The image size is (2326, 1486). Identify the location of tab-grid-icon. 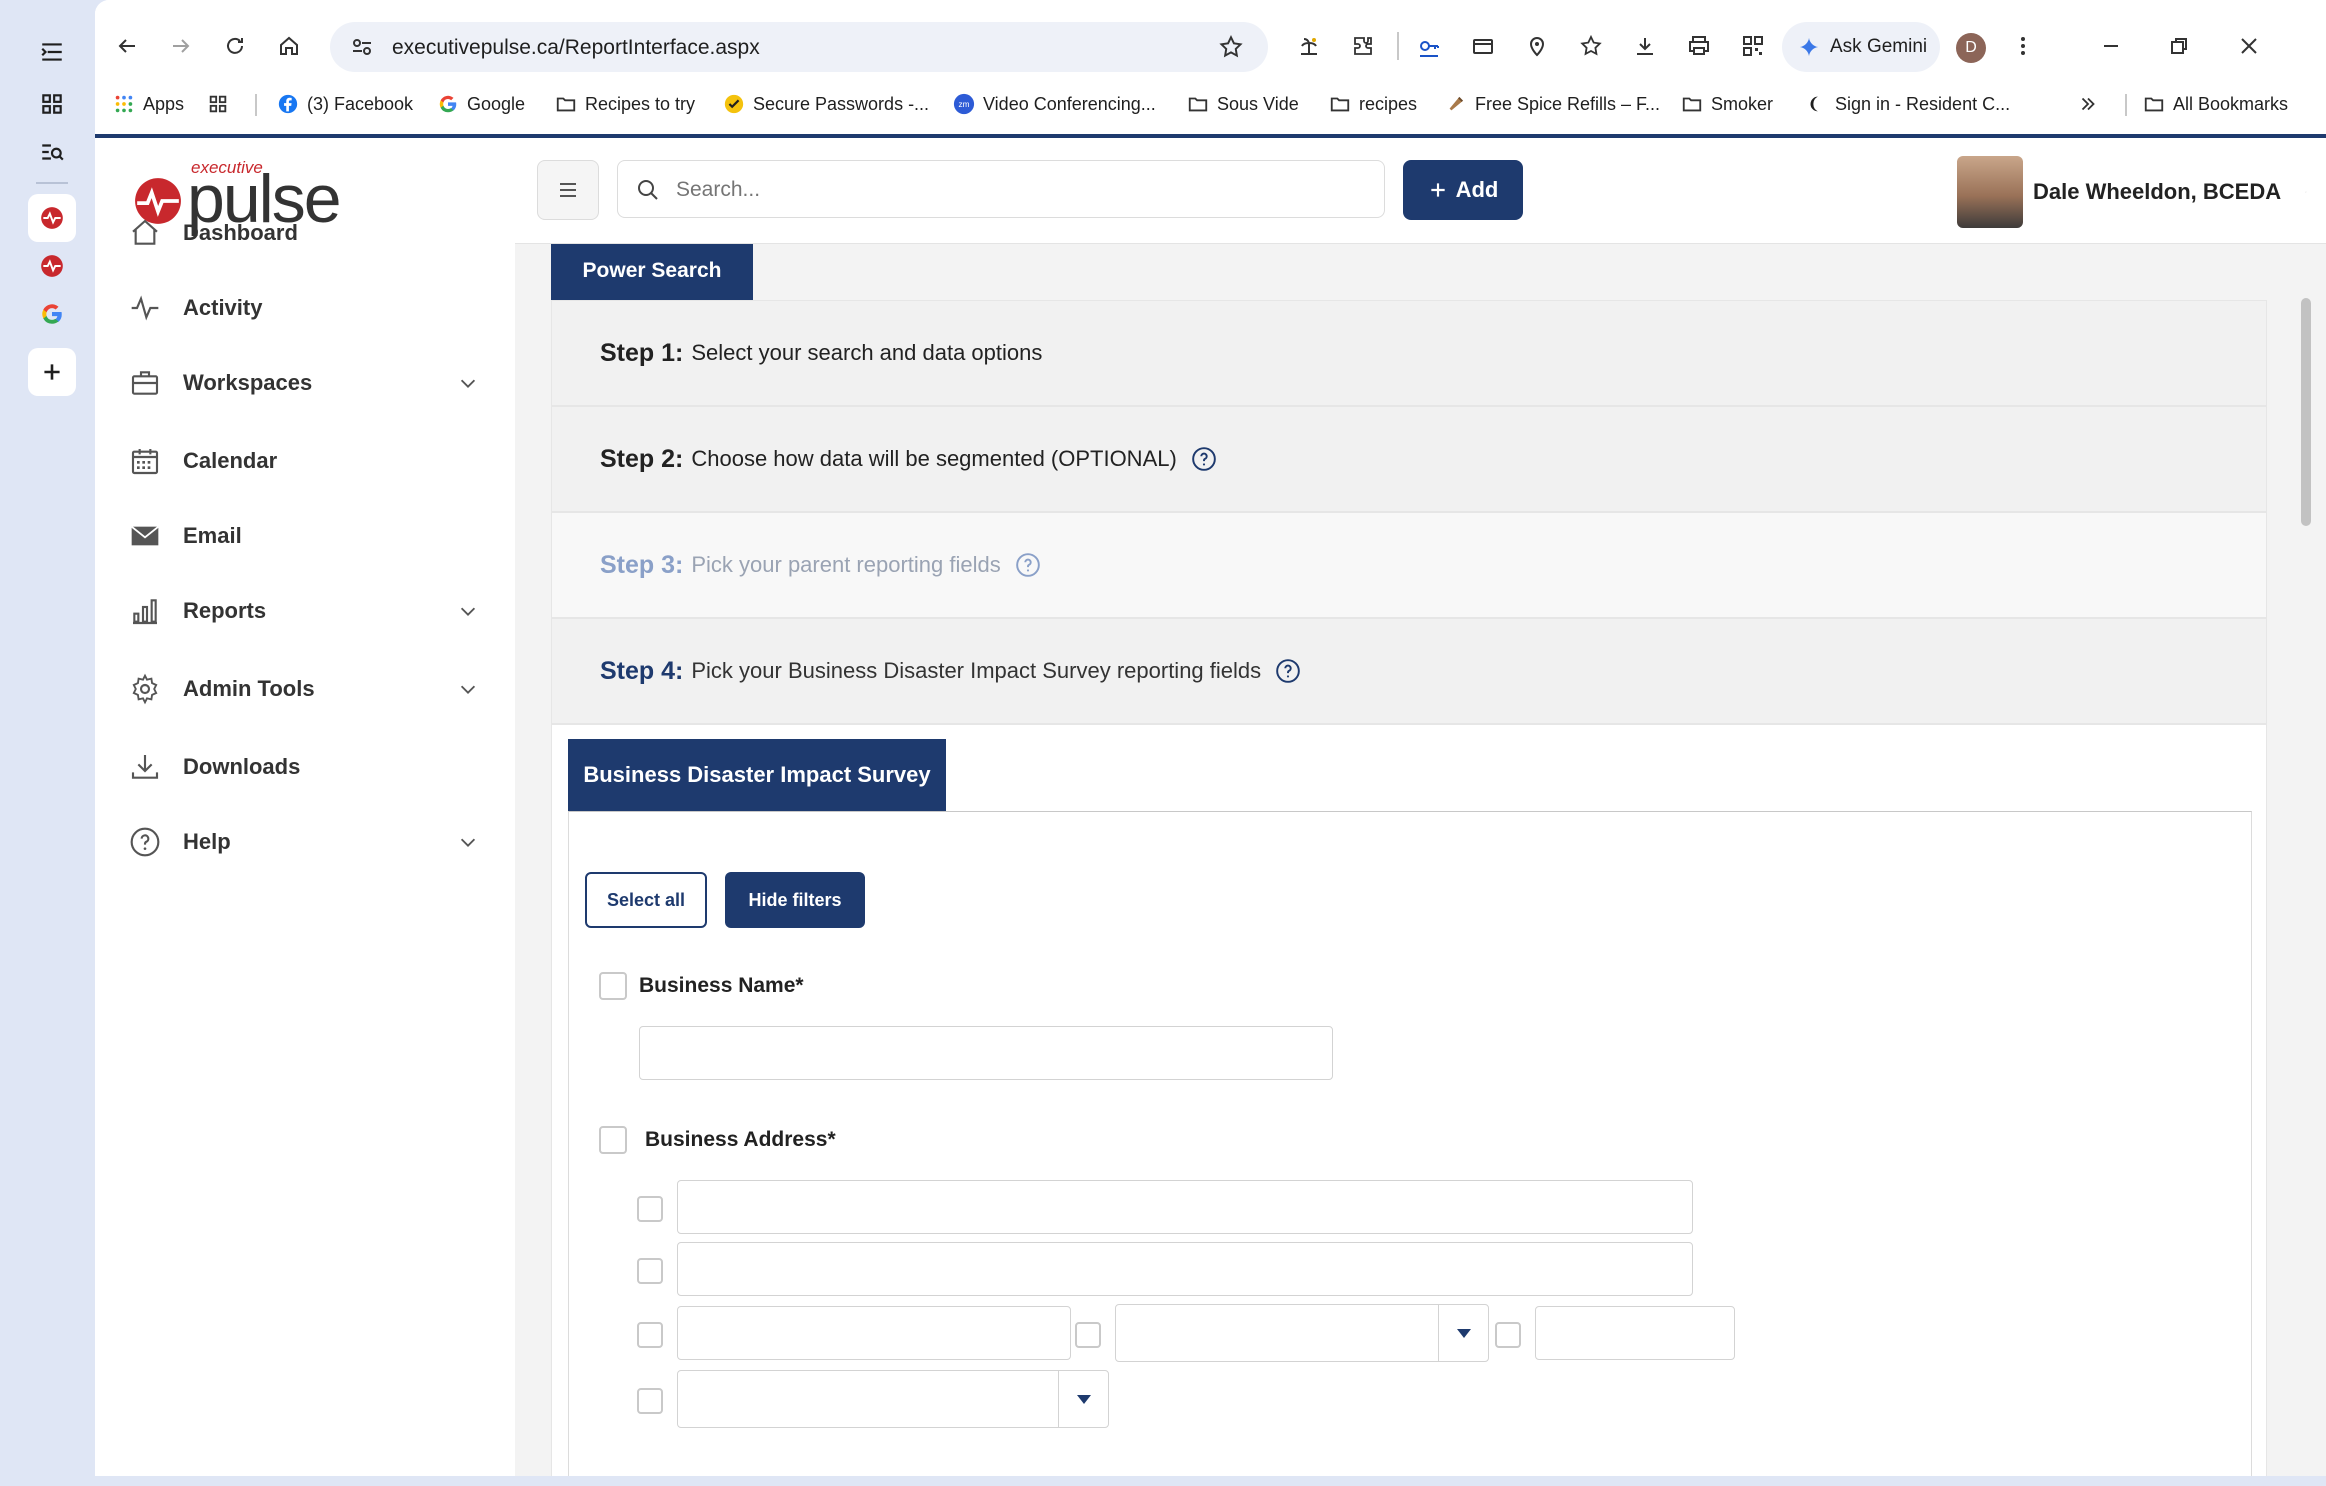
(52, 104).